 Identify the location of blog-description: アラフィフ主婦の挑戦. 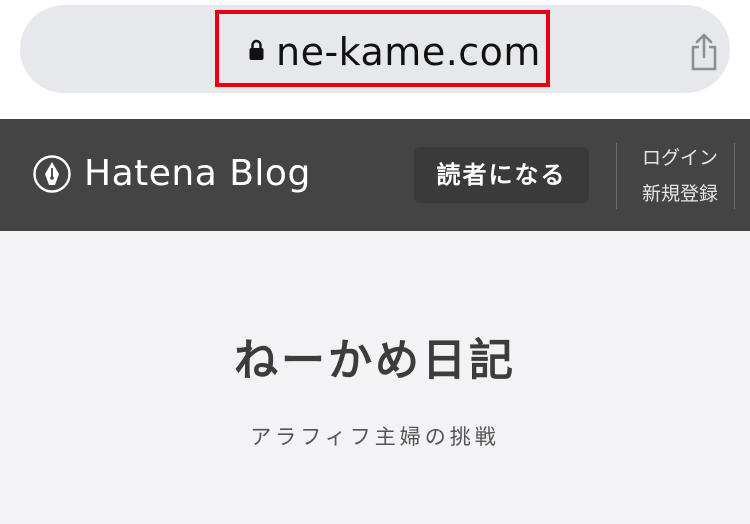
(375, 437).